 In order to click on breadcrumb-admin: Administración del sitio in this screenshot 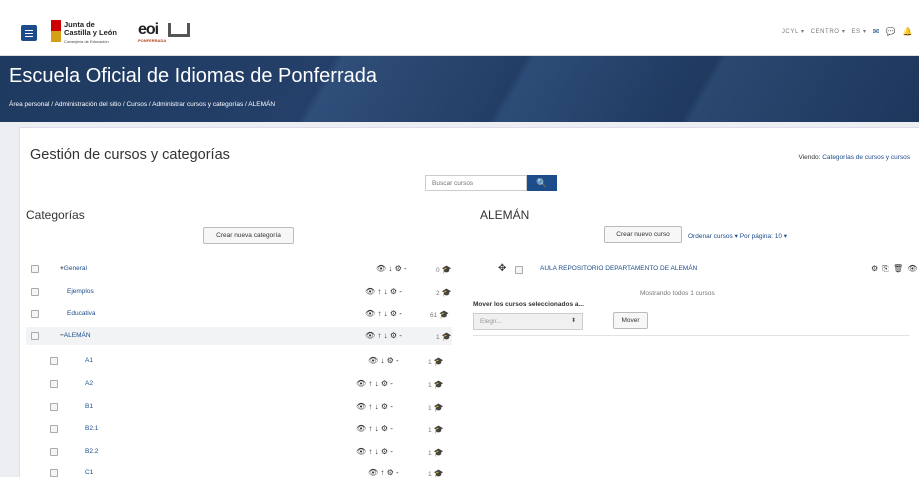, I will do `click(88, 104)`.